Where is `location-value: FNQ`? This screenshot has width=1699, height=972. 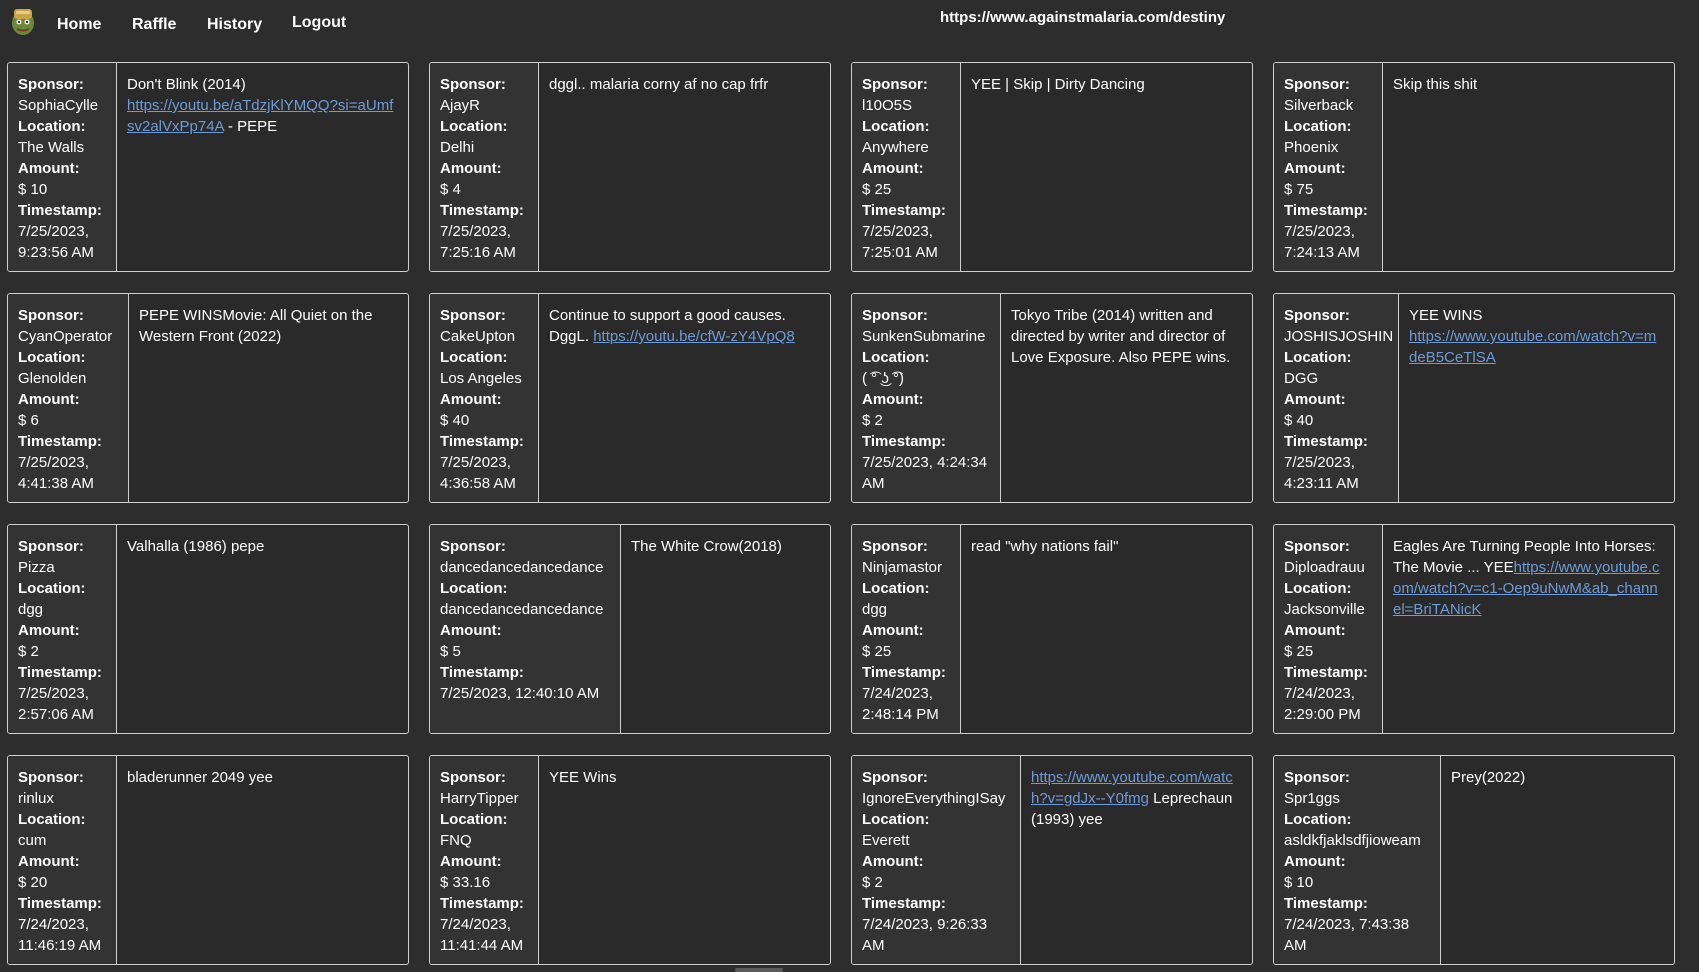
location-value: FNQ is located at coordinates (456, 840).